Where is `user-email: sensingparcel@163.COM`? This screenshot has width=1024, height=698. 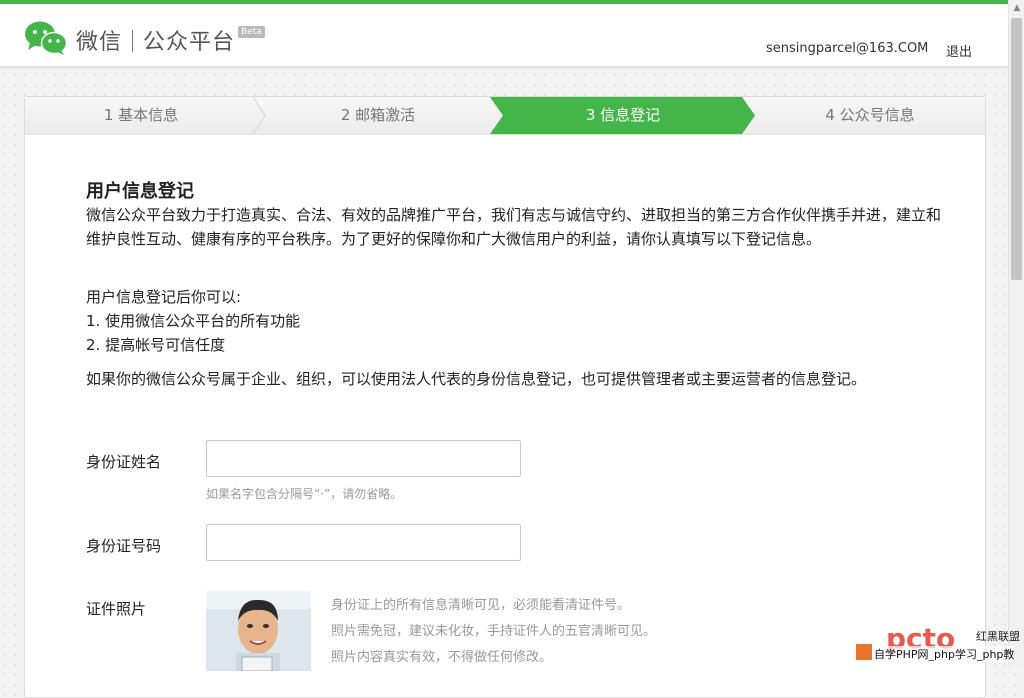 user-email: sensingparcel@163.COM is located at coordinates (847, 48).